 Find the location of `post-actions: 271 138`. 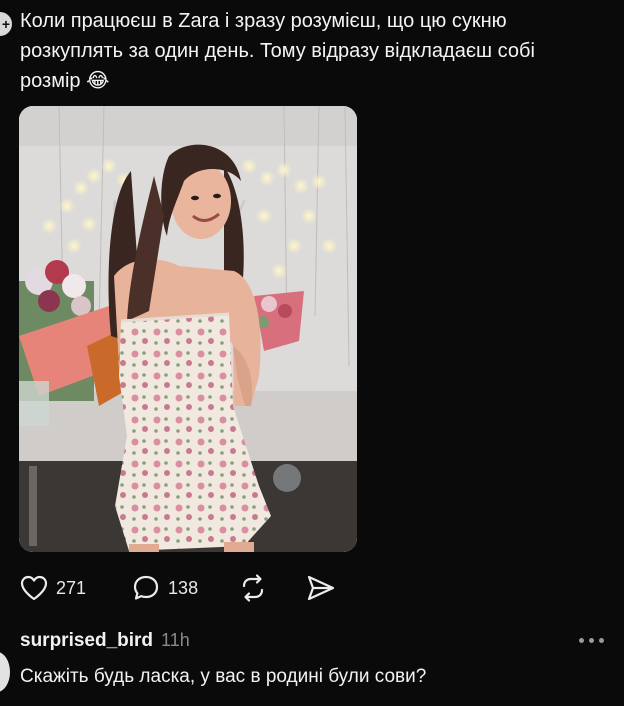

post-actions: 271 138 is located at coordinates (178, 588).